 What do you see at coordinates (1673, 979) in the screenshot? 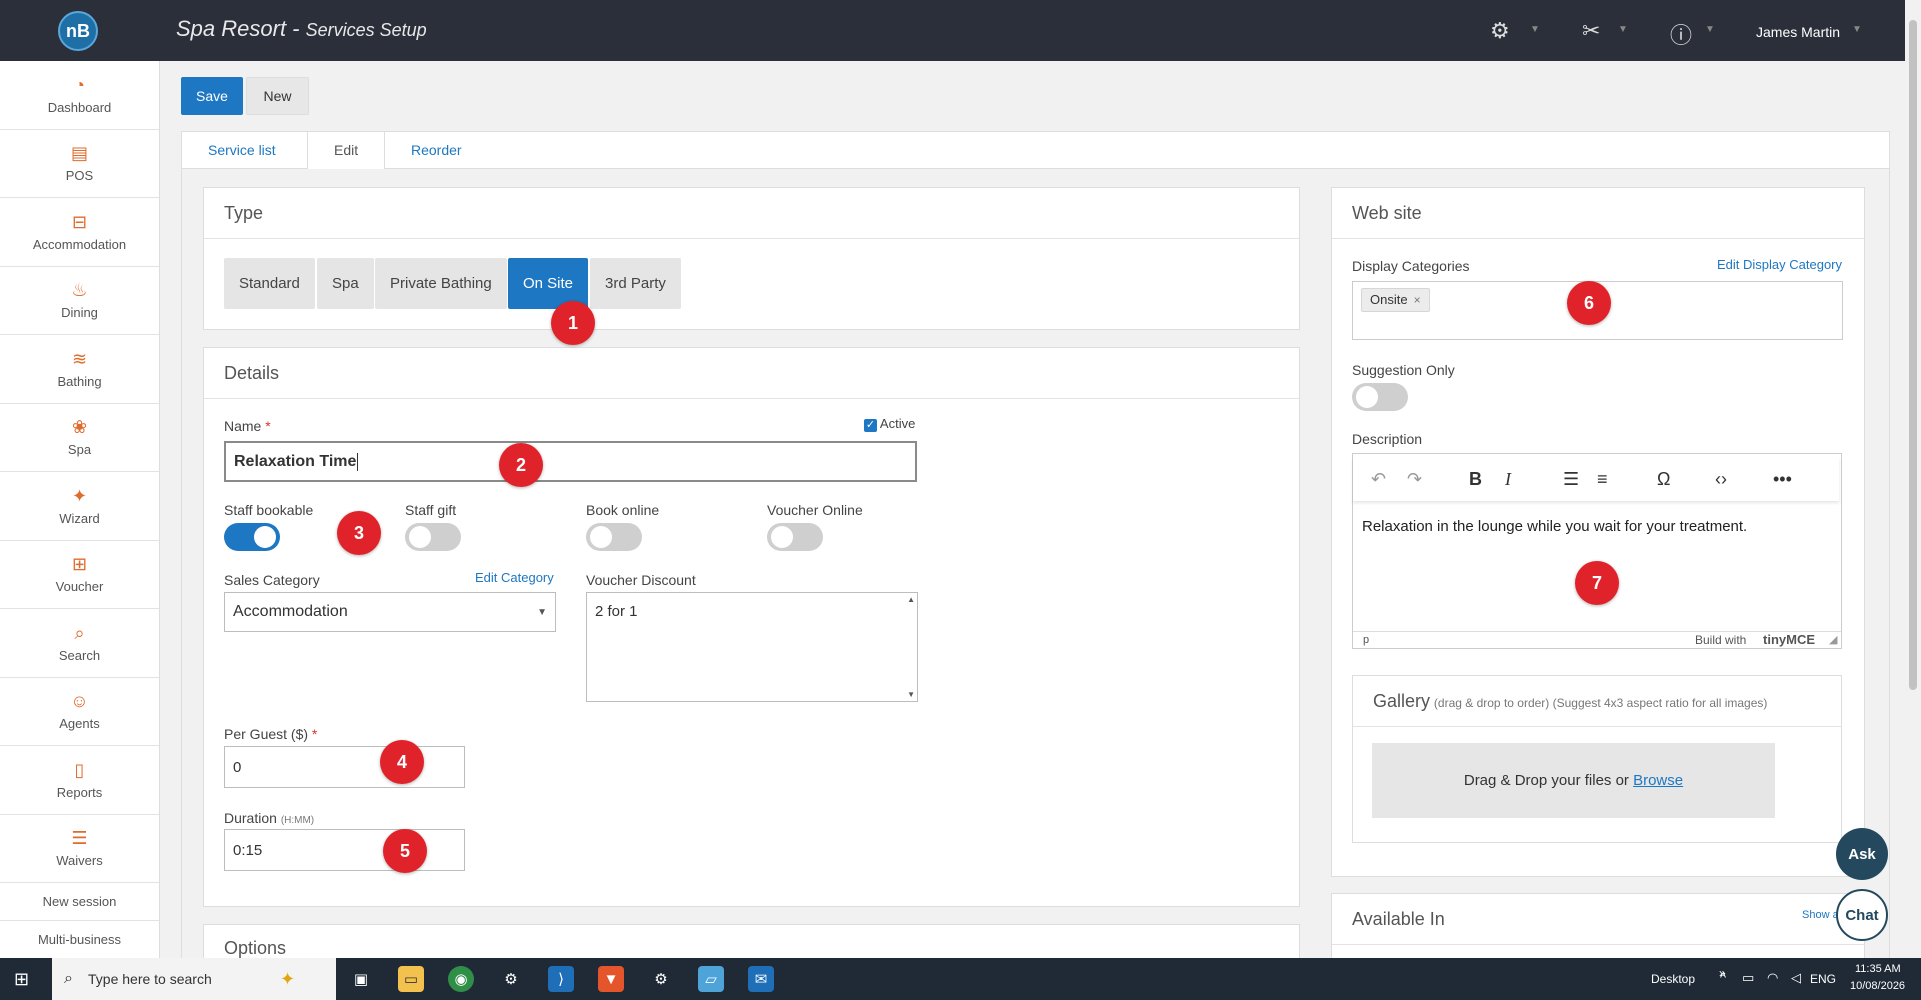
I see `desktop-label: Desktop` at bounding box center [1673, 979].